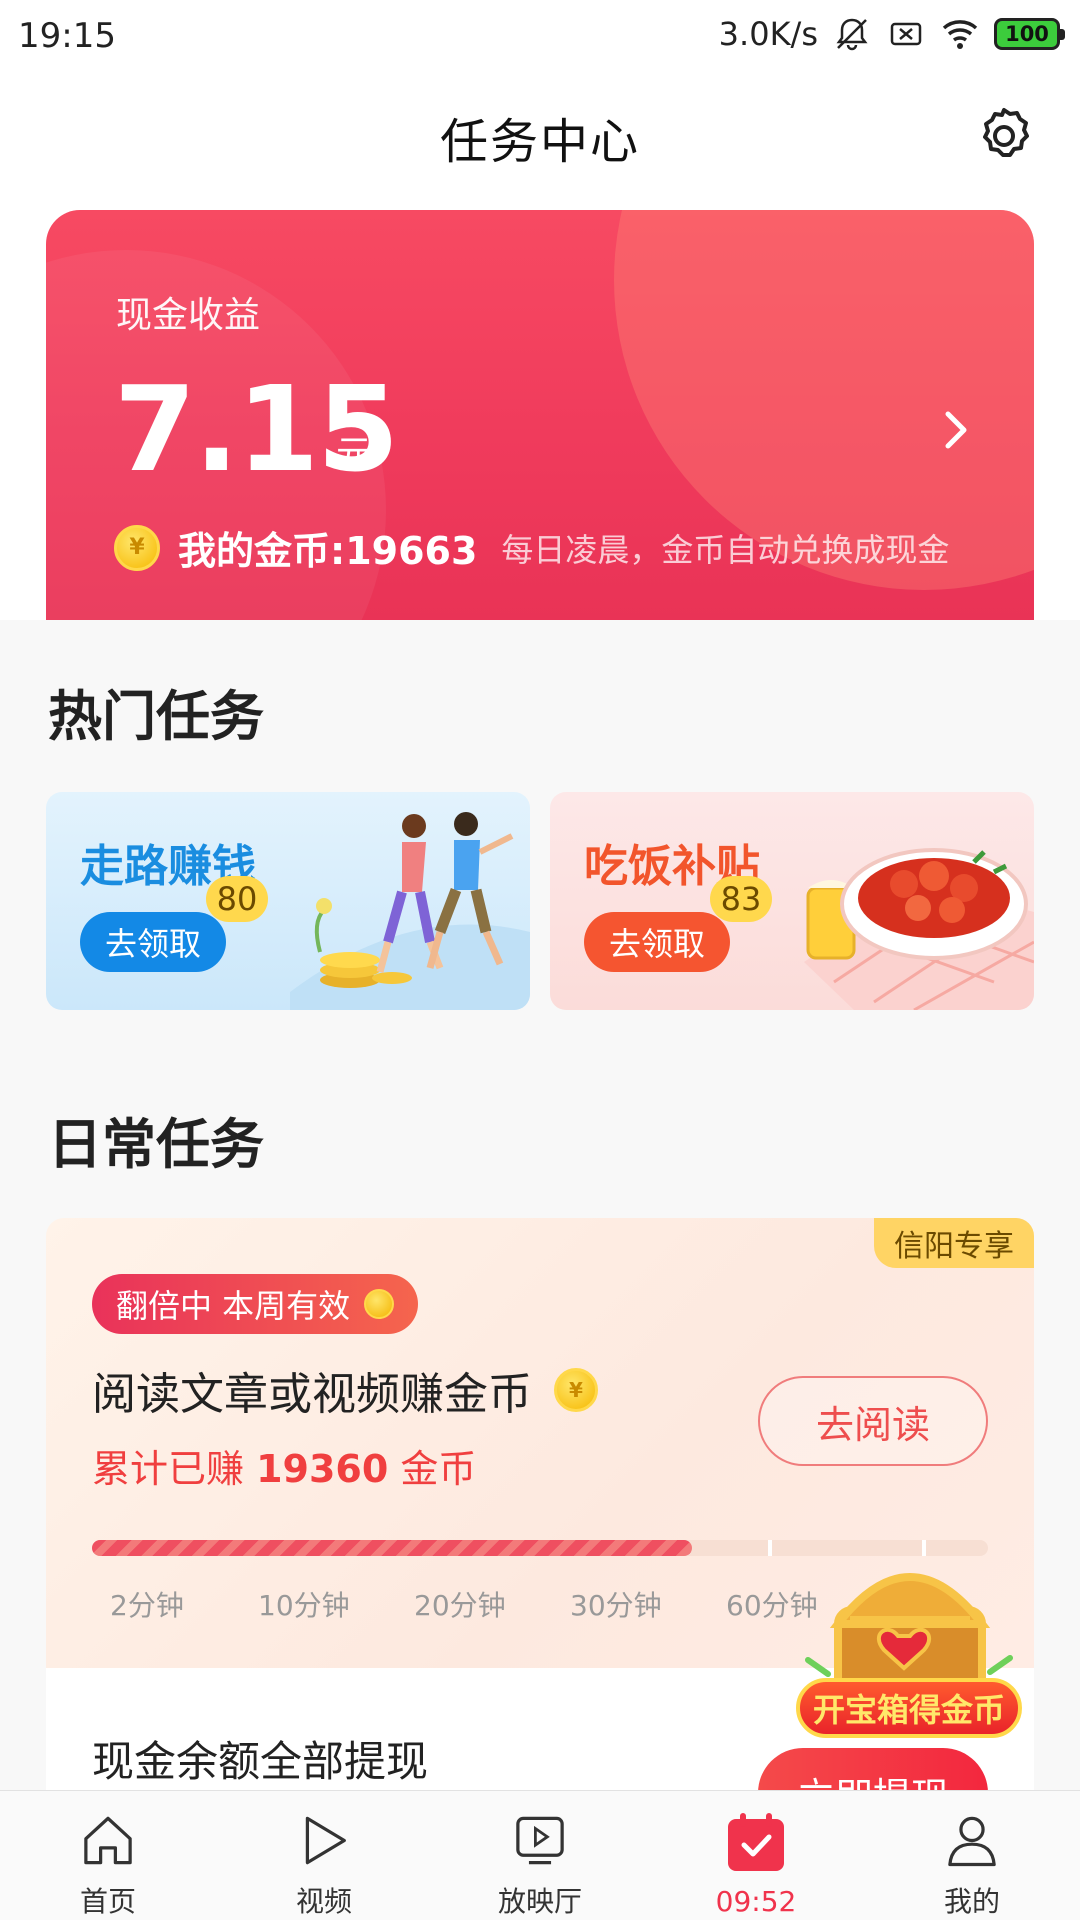 The image size is (1080, 1920). I want to click on user-icon, so click(972, 1841).